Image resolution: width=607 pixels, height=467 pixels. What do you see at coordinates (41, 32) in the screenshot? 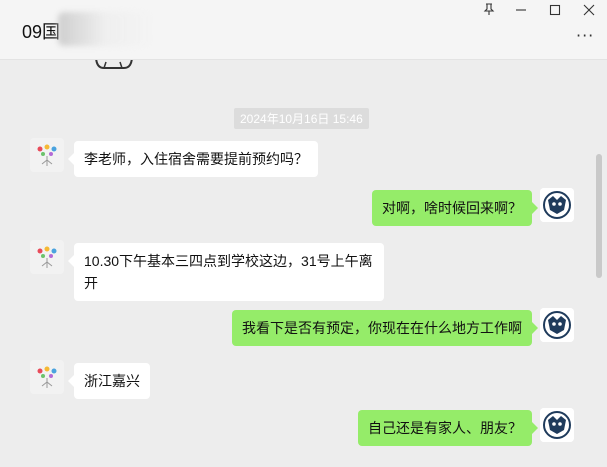
I see `chat-title: 09国` at bounding box center [41, 32].